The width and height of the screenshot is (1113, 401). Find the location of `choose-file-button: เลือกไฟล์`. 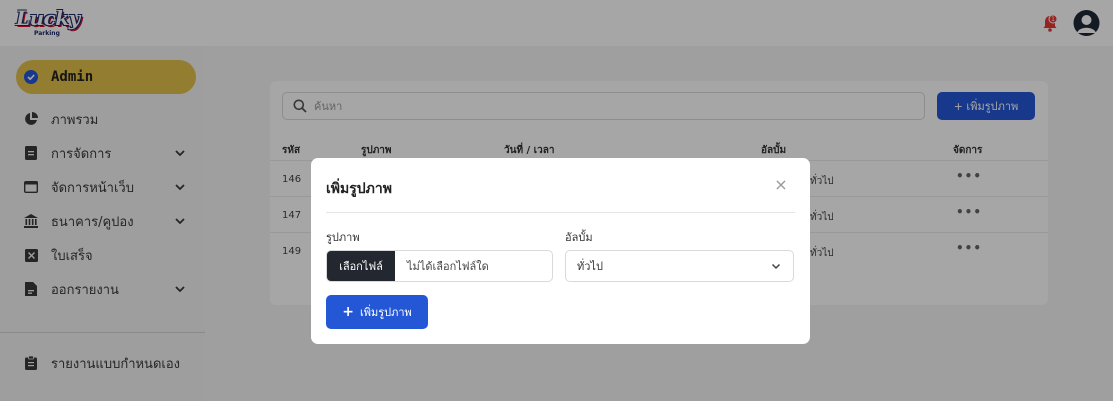

choose-file-button: เลือกไฟล์ is located at coordinates (361, 266).